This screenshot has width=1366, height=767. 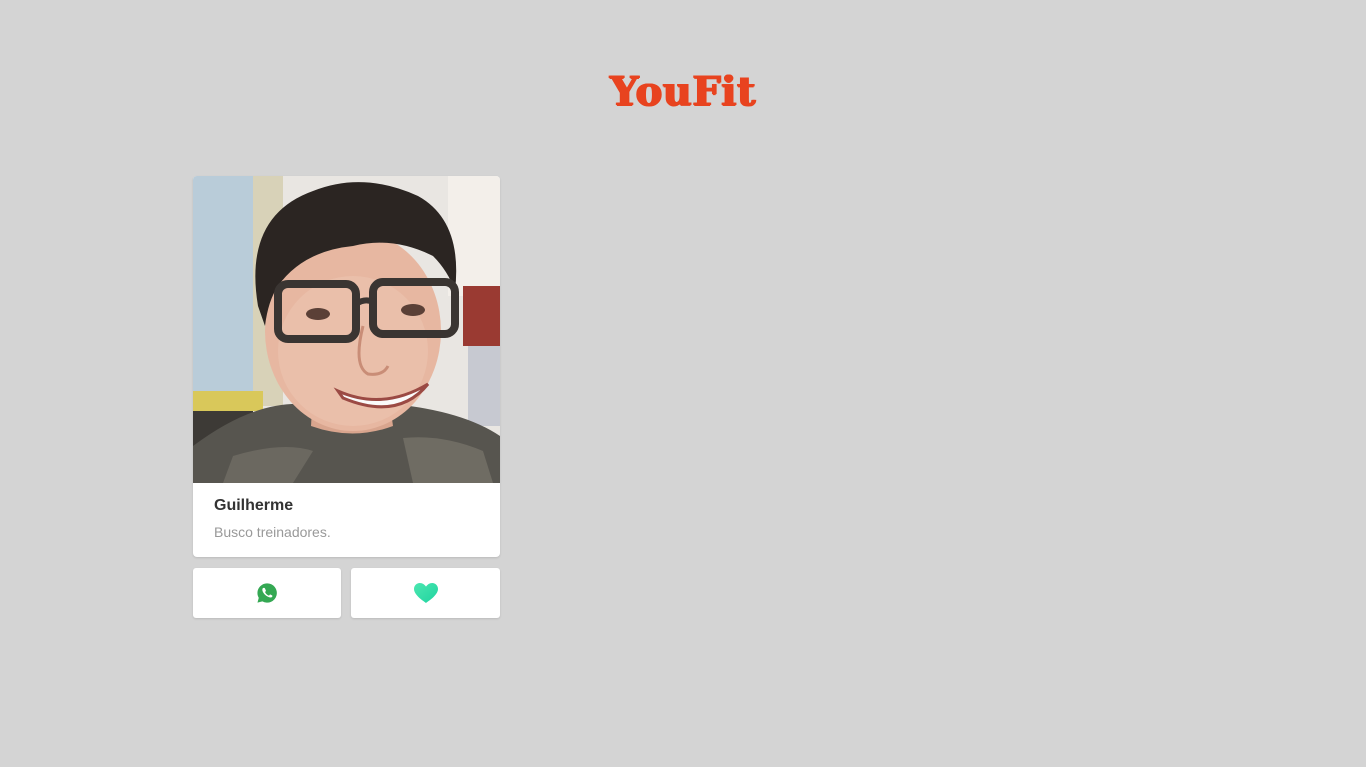 What do you see at coordinates (272, 532) in the screenshot?
I see `profile-bio: Busco treinadores.` at bounding box center [272, 532].